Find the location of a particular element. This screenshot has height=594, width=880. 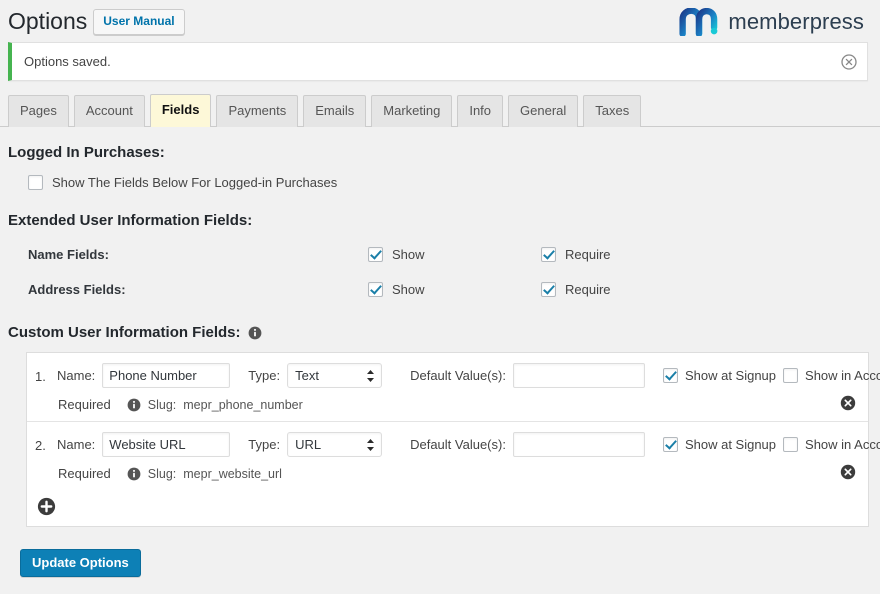

tab-general: General is located at coordinates (543, 111).